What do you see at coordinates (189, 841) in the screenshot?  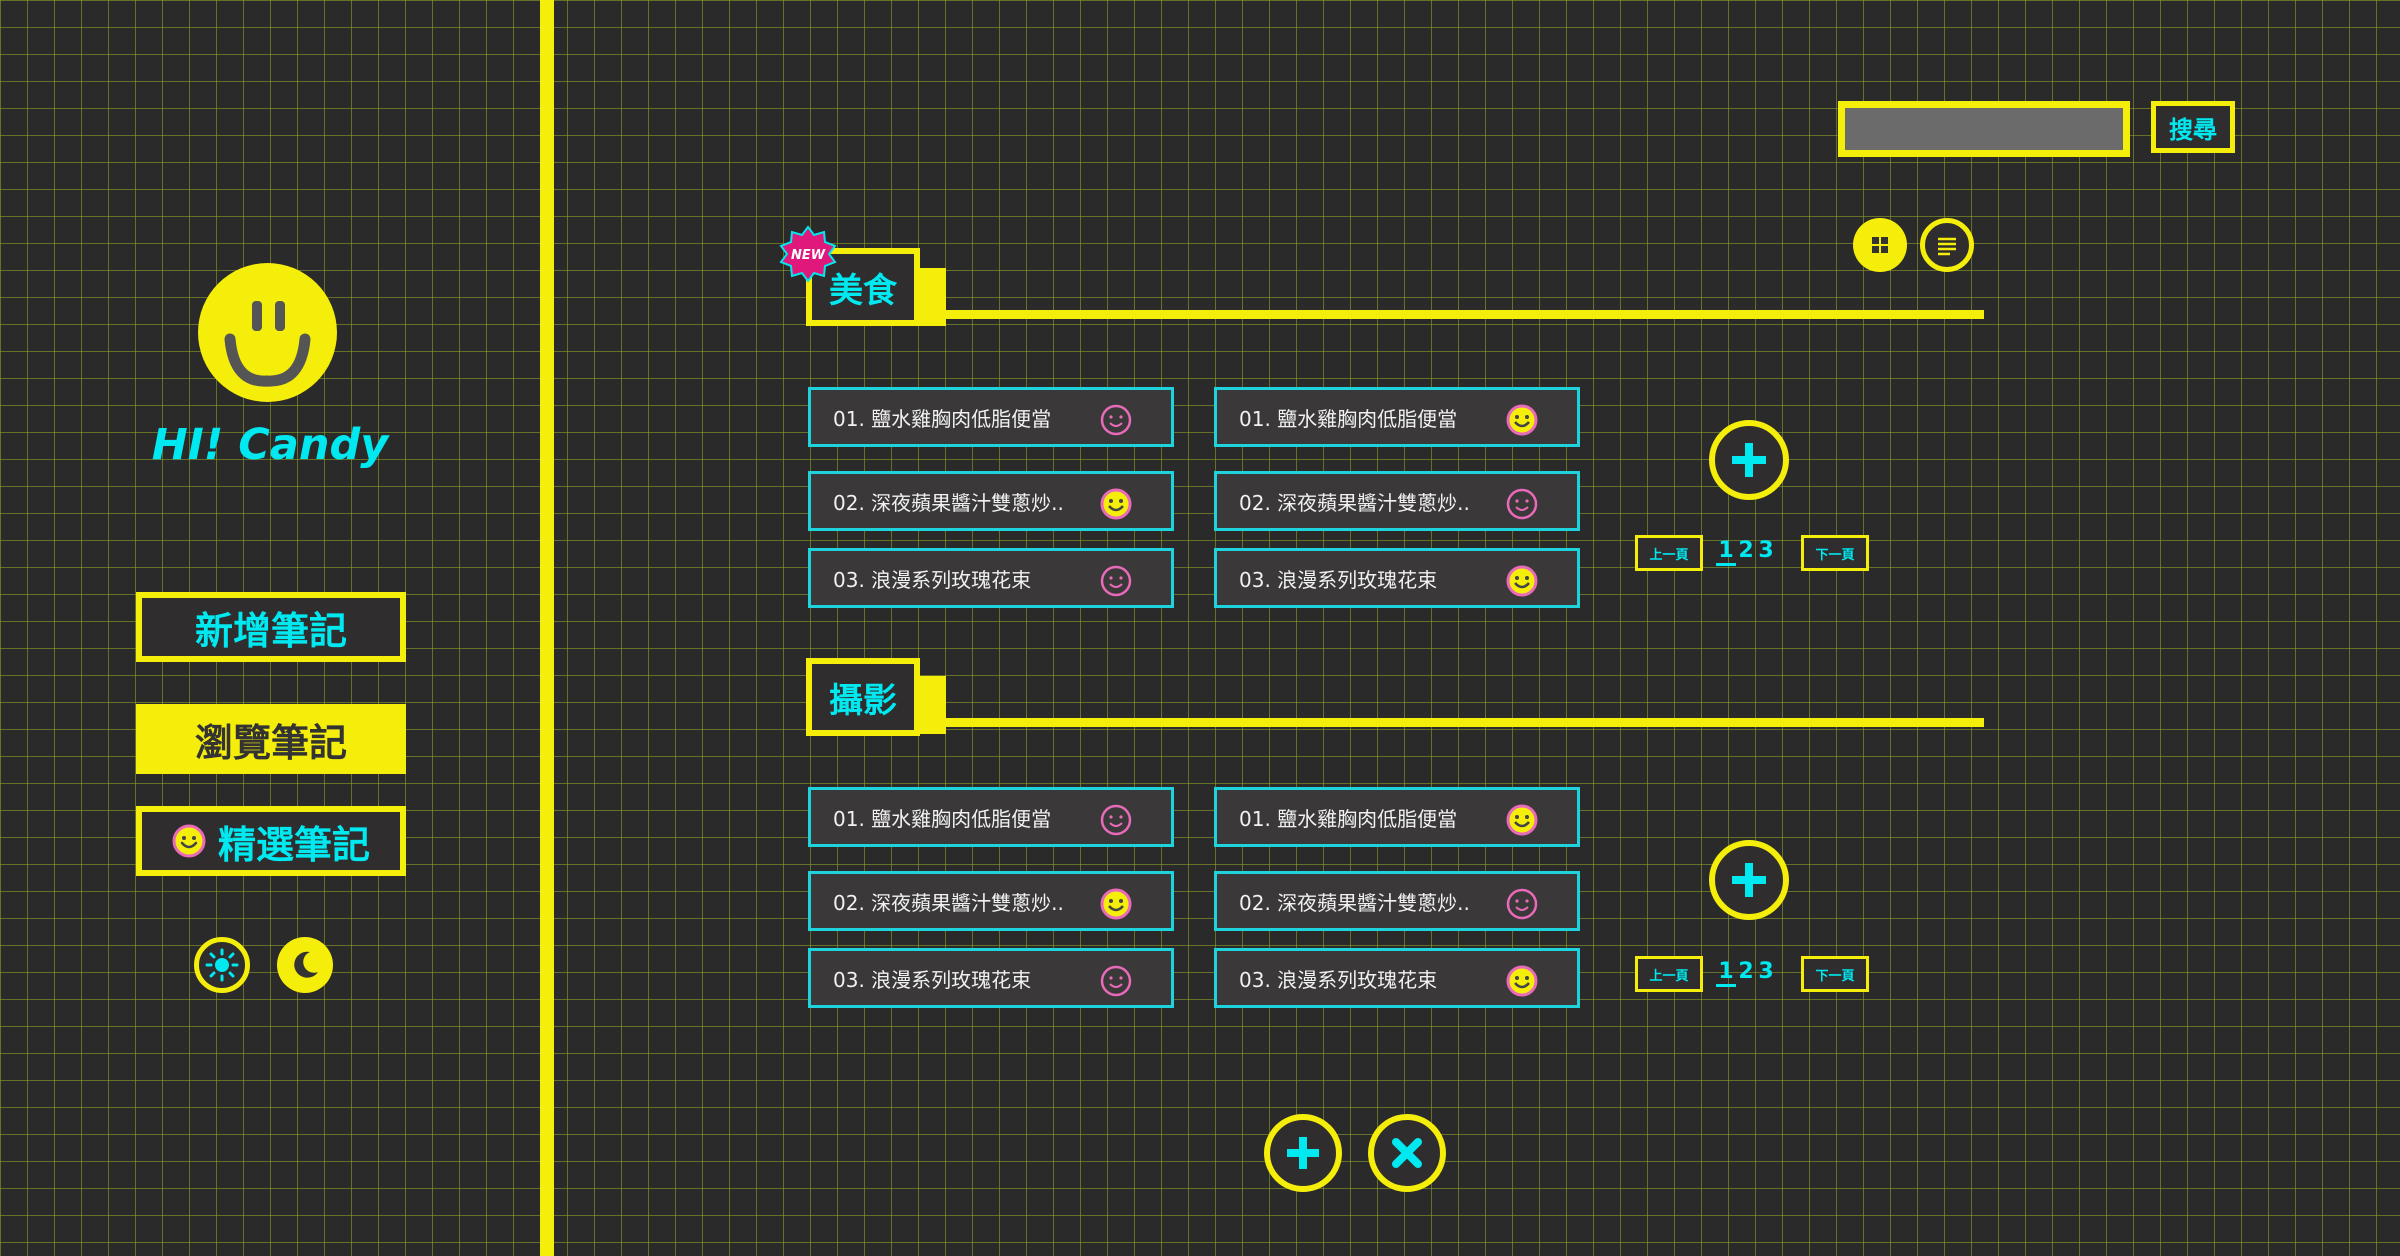 I see `smiley-icon` at bounding box center [189, 841].